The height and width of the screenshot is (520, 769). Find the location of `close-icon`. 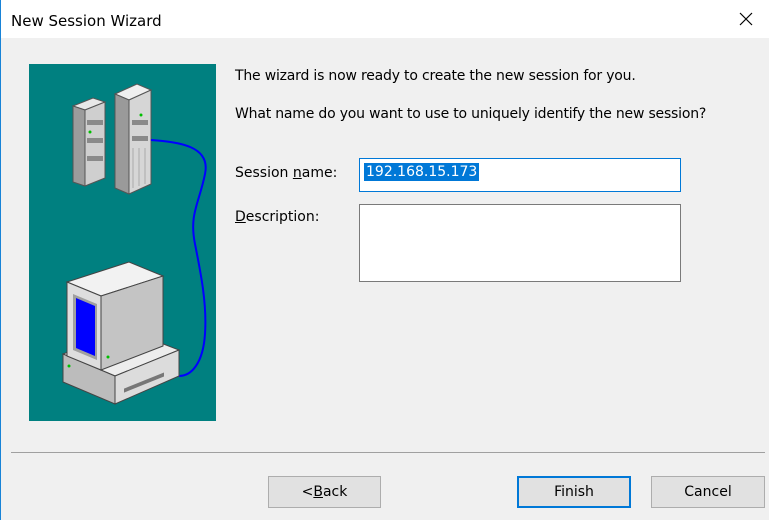

close-icon is located at coordinates (746, 19).